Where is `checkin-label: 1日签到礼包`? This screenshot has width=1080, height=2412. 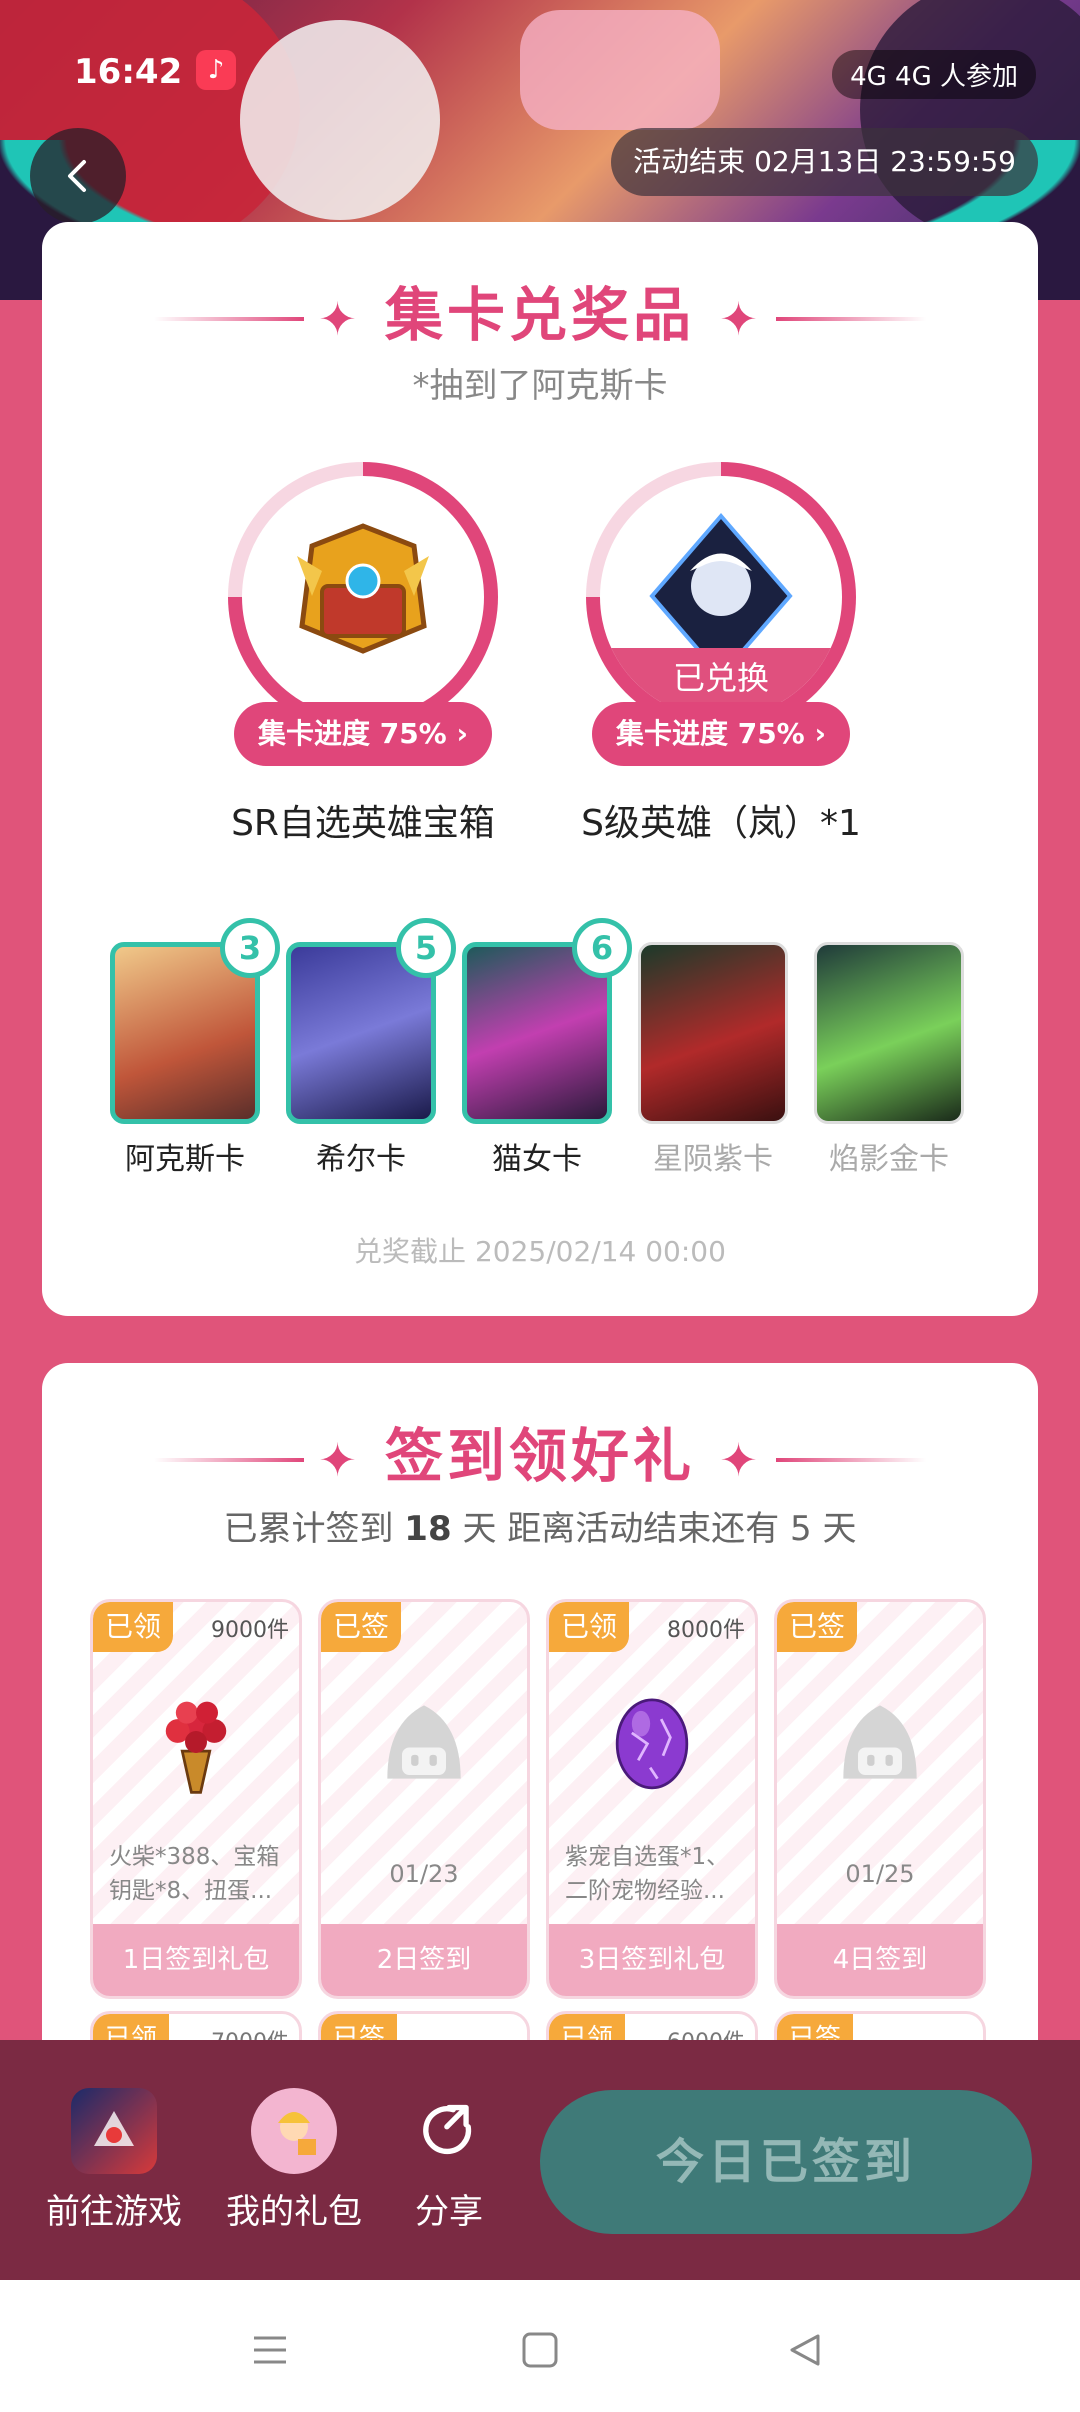
checkin-label: 1日签到礼包 is located at coordinates (196, 1960).